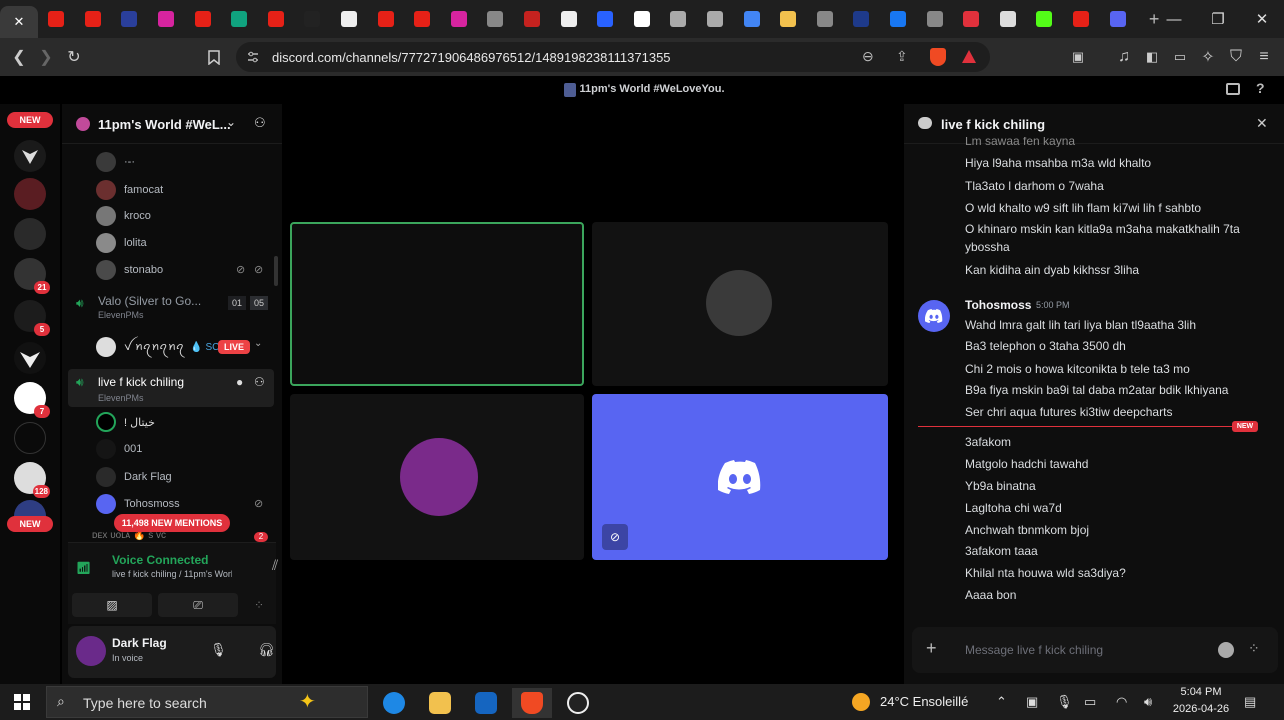 The height and width of the screenshot is (720, 1284). I want to click on voice-user: lolita, so click(121, 243).